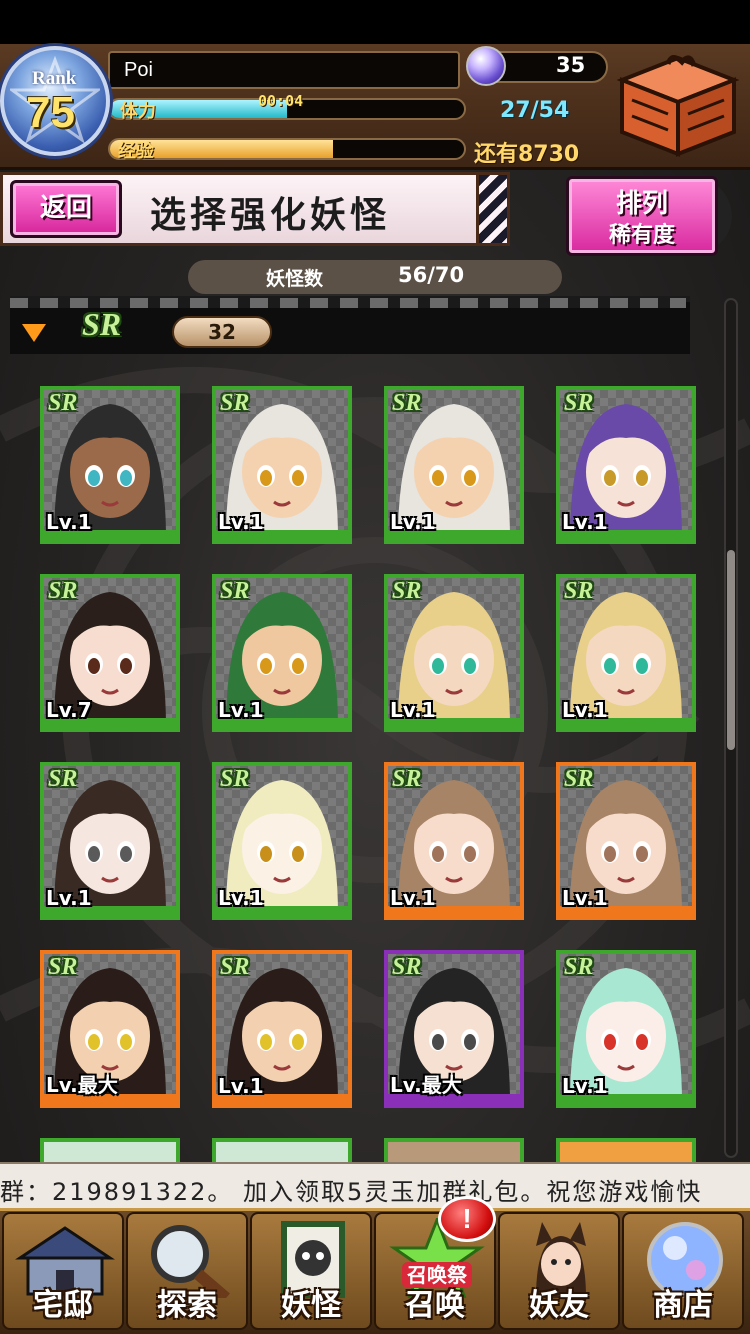  I want to click on monster-card: SR Lv.7, so click(110, 653).